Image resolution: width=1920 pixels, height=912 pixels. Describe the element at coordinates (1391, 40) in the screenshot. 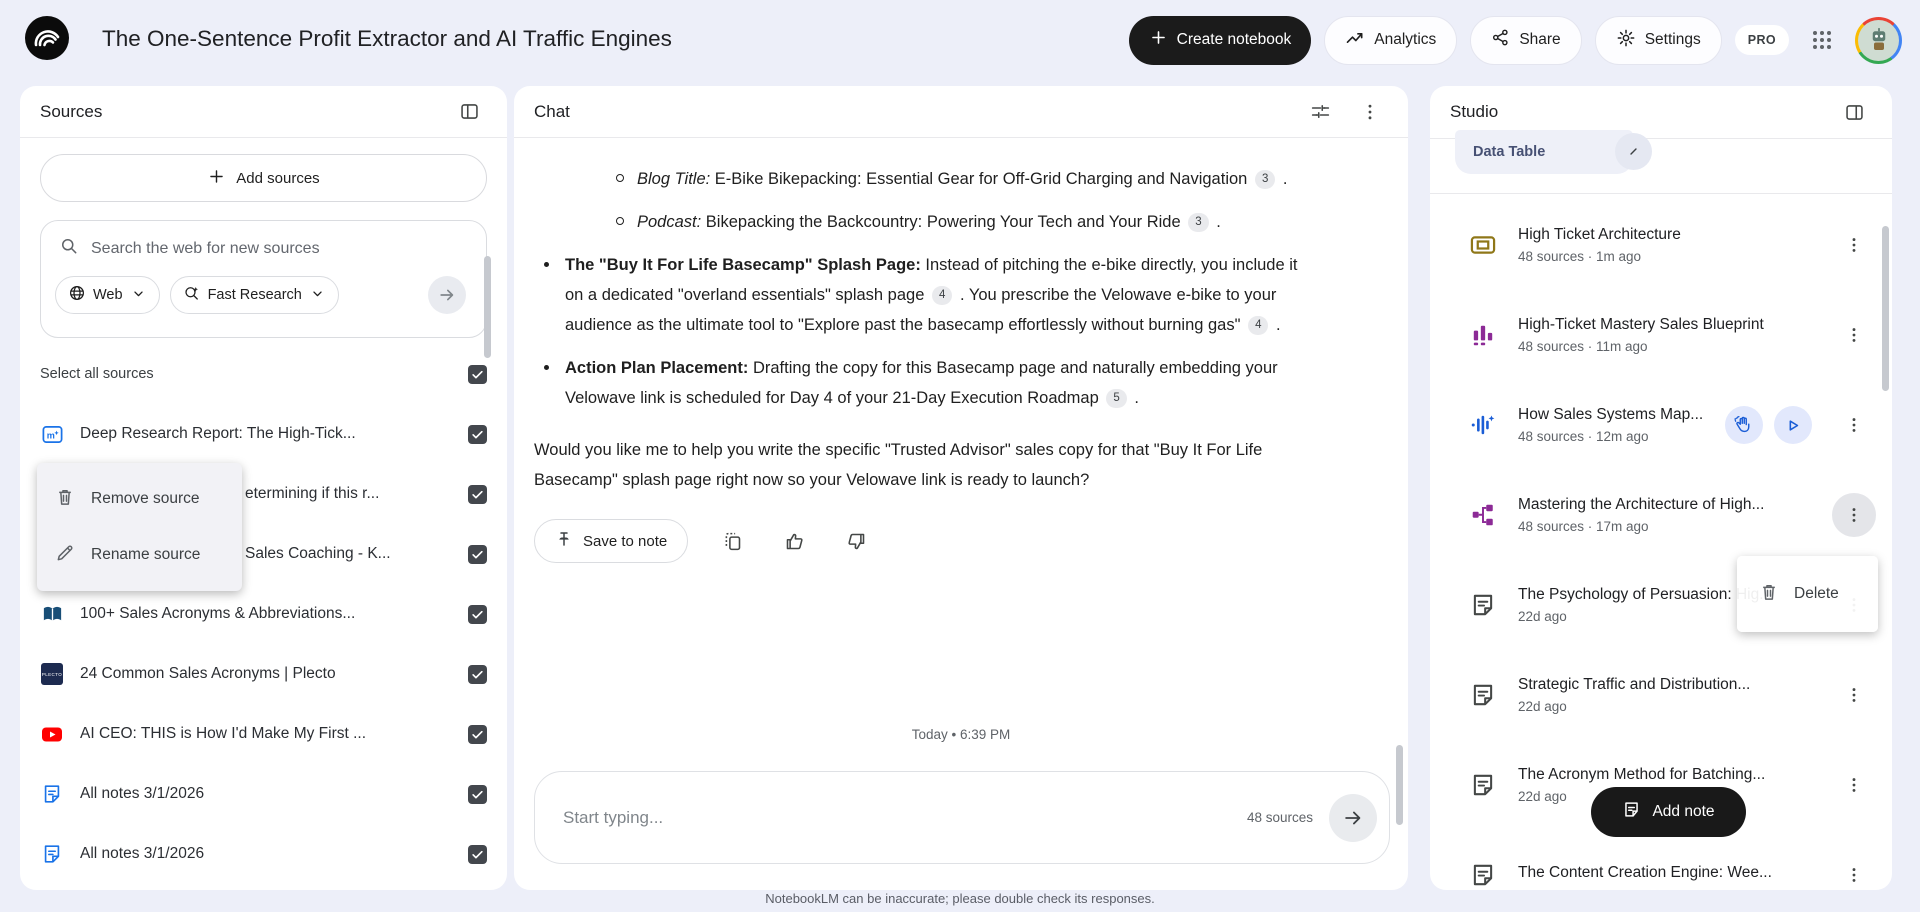

I see `analytics-button: Analytics` at that location.